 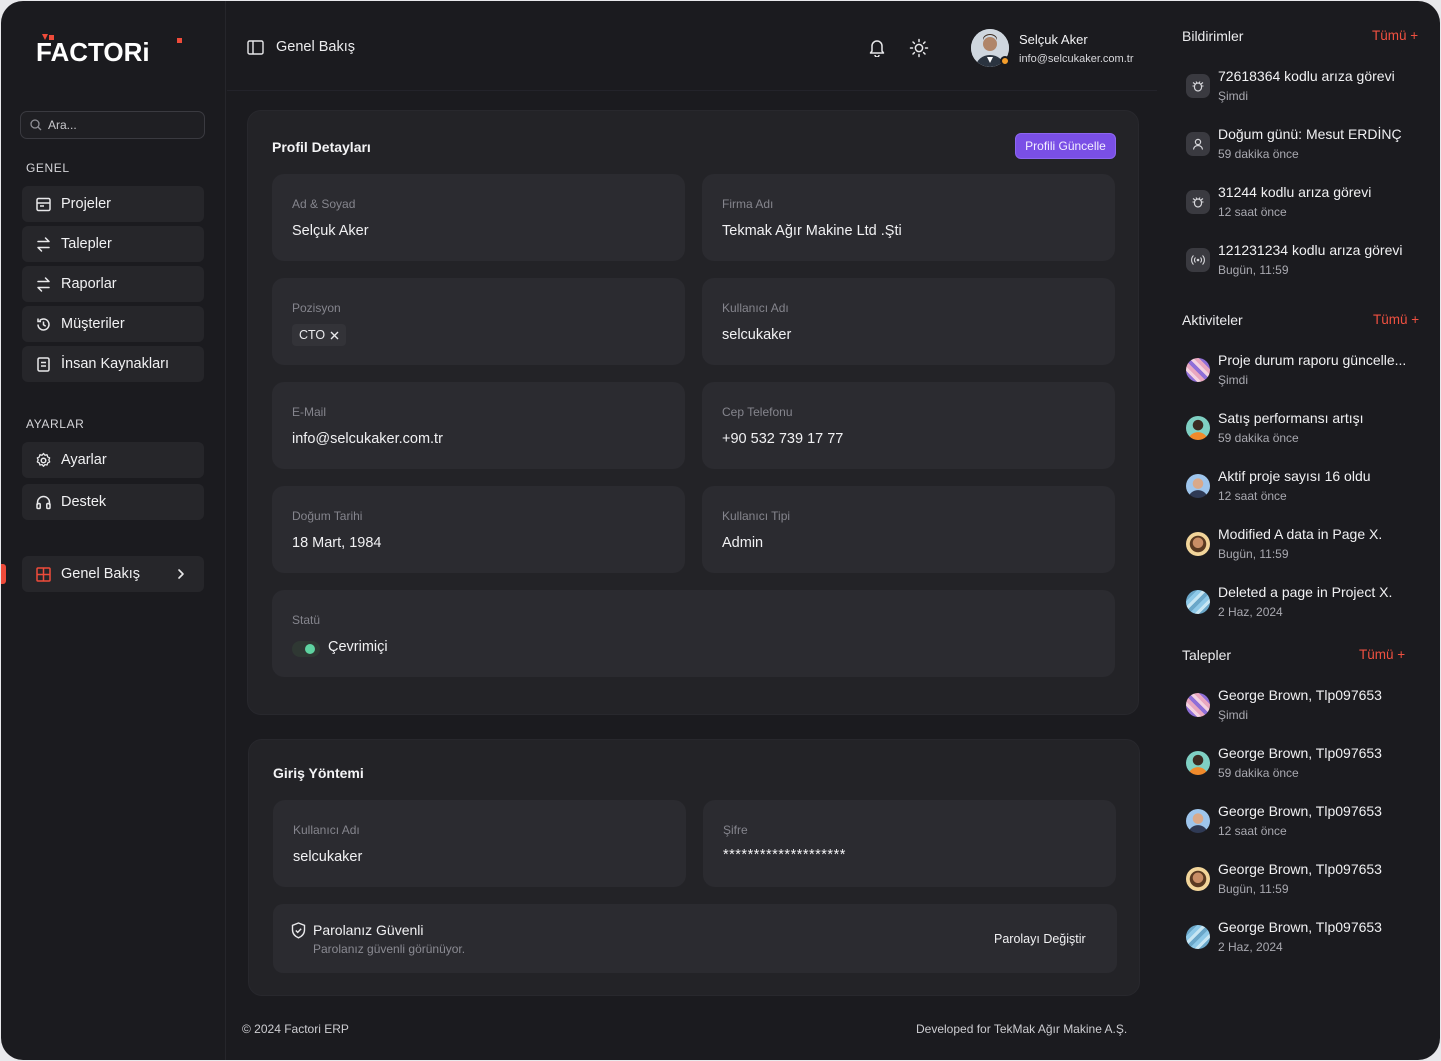 I want to click on footer-credit: Developed for TekMak Ağır Makine A.Ş., so click(x=1022, y=1029).